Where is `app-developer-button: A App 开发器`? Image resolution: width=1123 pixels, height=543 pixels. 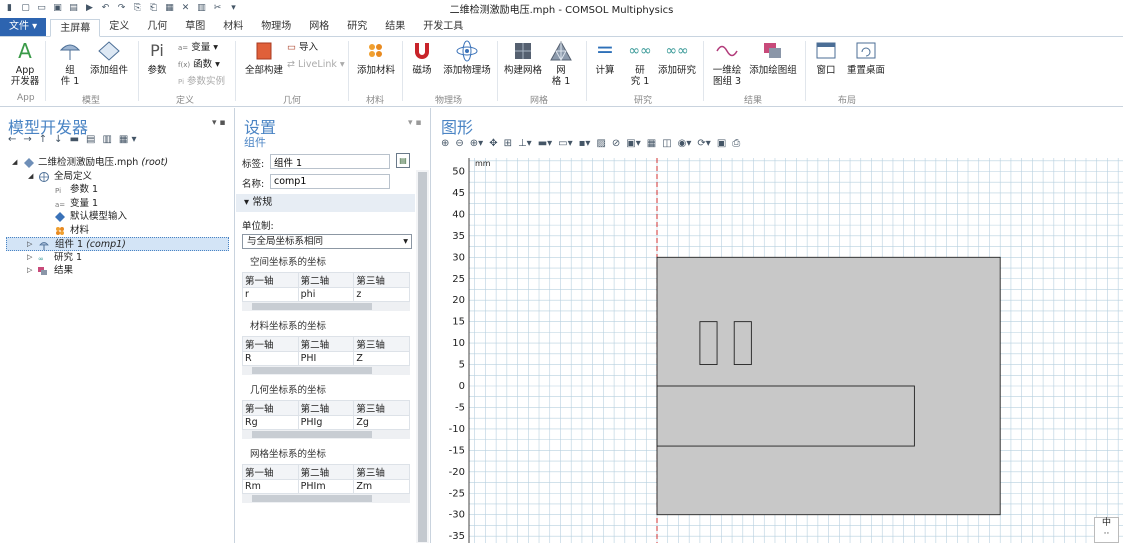
app-developer-button: A App 开发器 is located at coordinates (25, 62).